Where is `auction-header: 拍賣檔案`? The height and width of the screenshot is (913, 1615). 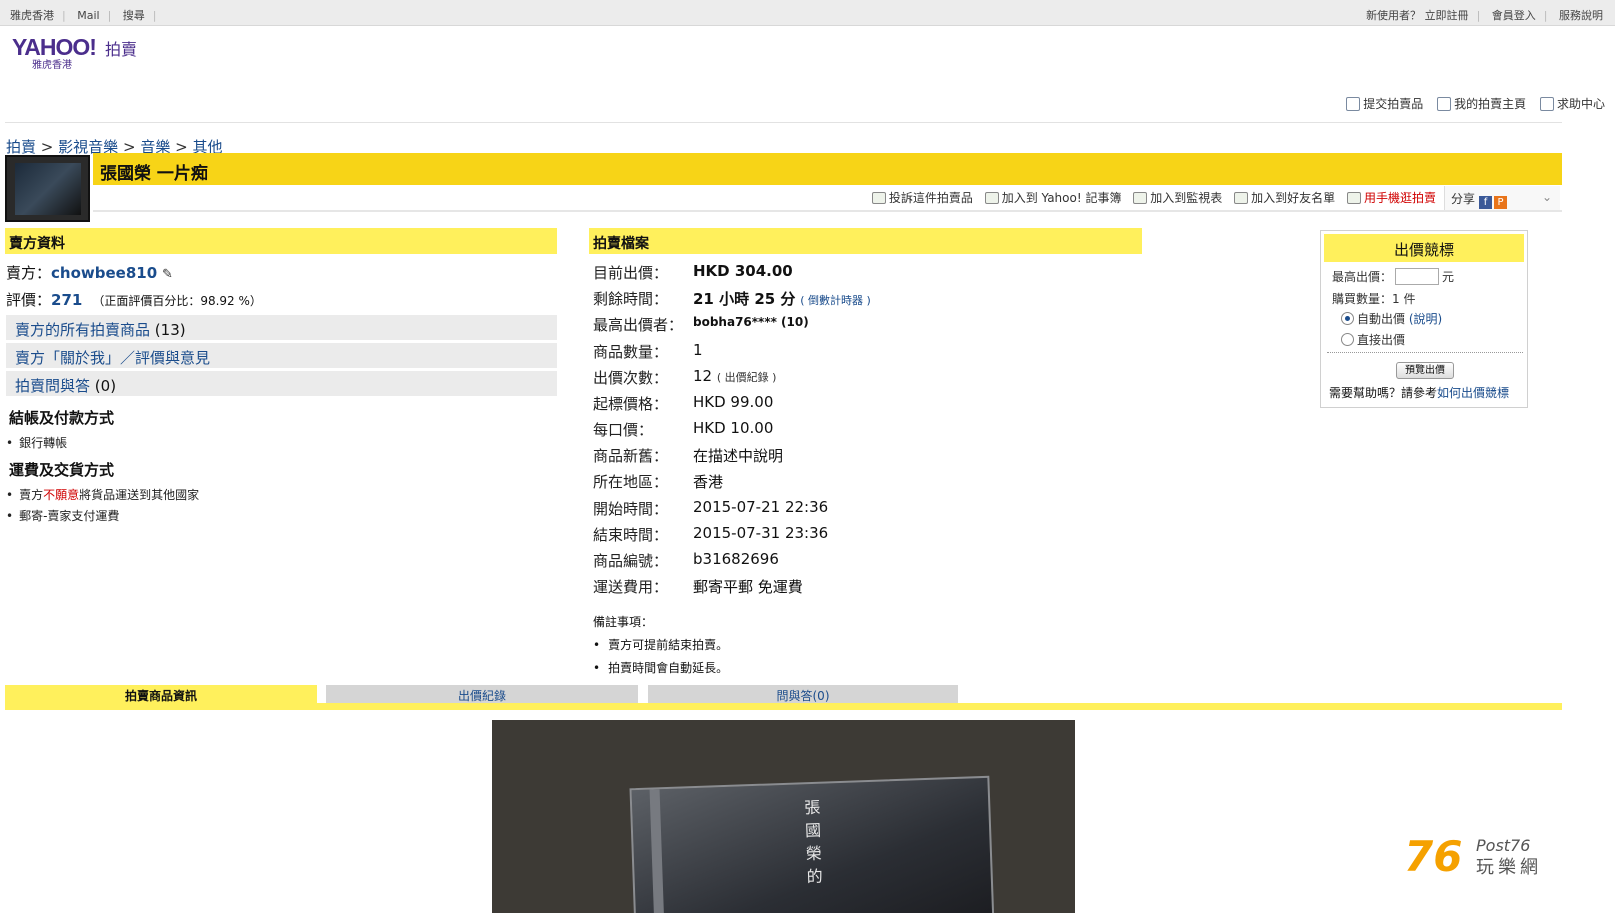 auction-header: 拍賣檔案 is located at coordinates (865, 241).